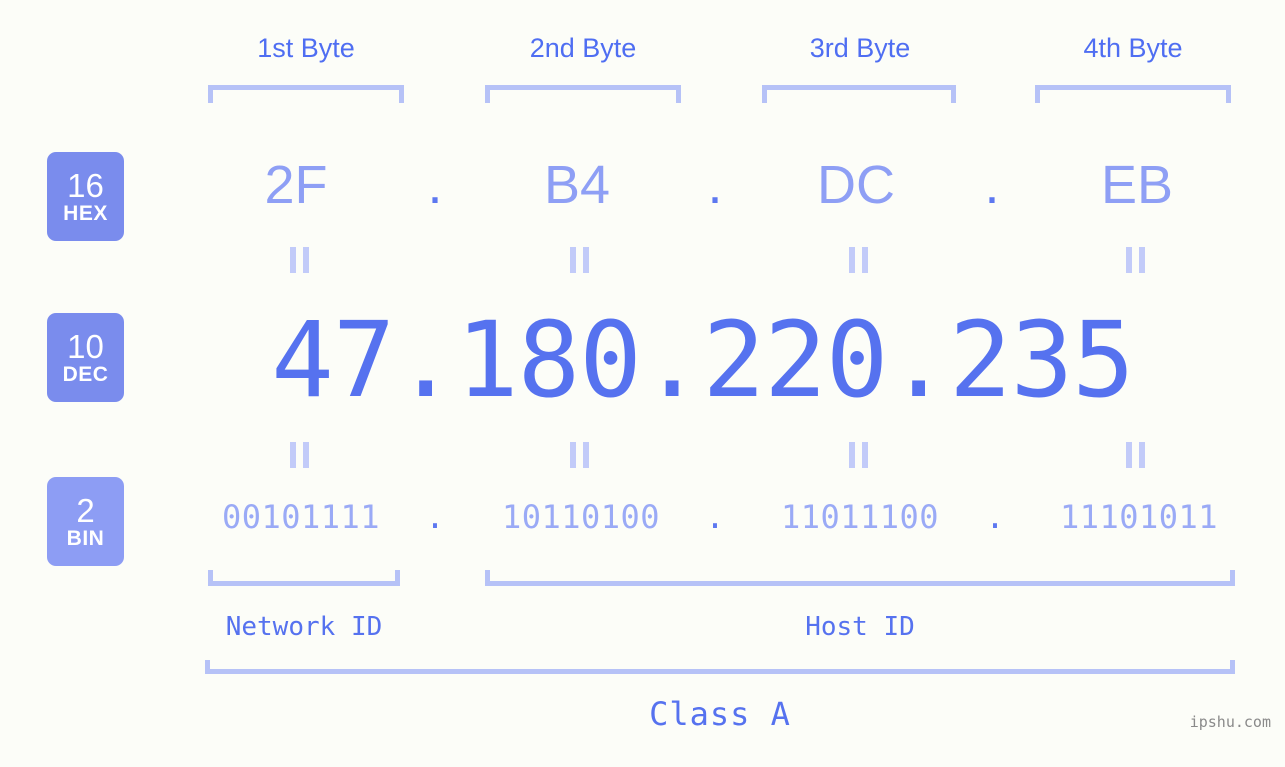 This screenshot has height=767, width=1285. I want to click on hex-octet-4: EB, so click(1137, 185).